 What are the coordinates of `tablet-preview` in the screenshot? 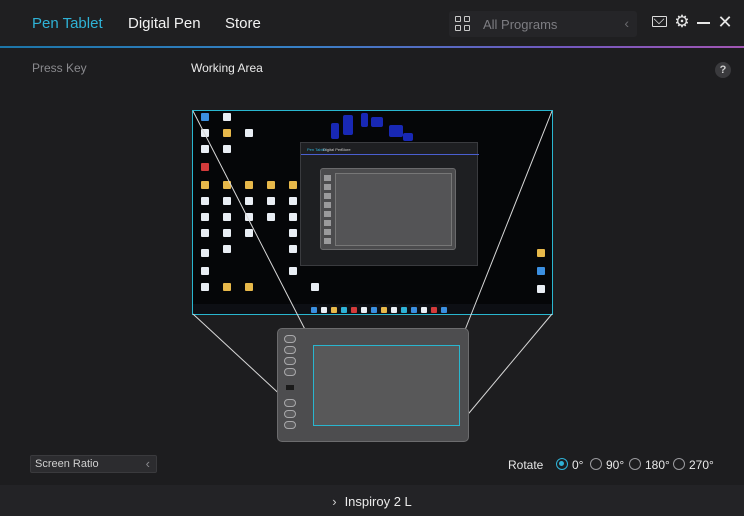 It's located at (373, 385).